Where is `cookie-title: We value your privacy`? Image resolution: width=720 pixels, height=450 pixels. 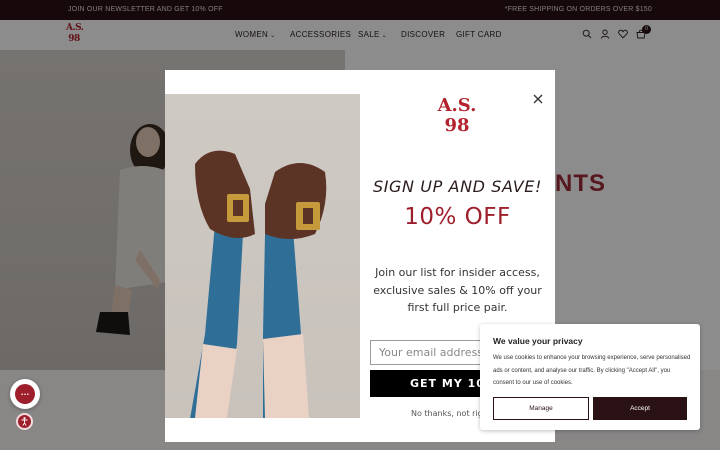
cookie-title: We value your privacy is located at coordinates (538, 341).